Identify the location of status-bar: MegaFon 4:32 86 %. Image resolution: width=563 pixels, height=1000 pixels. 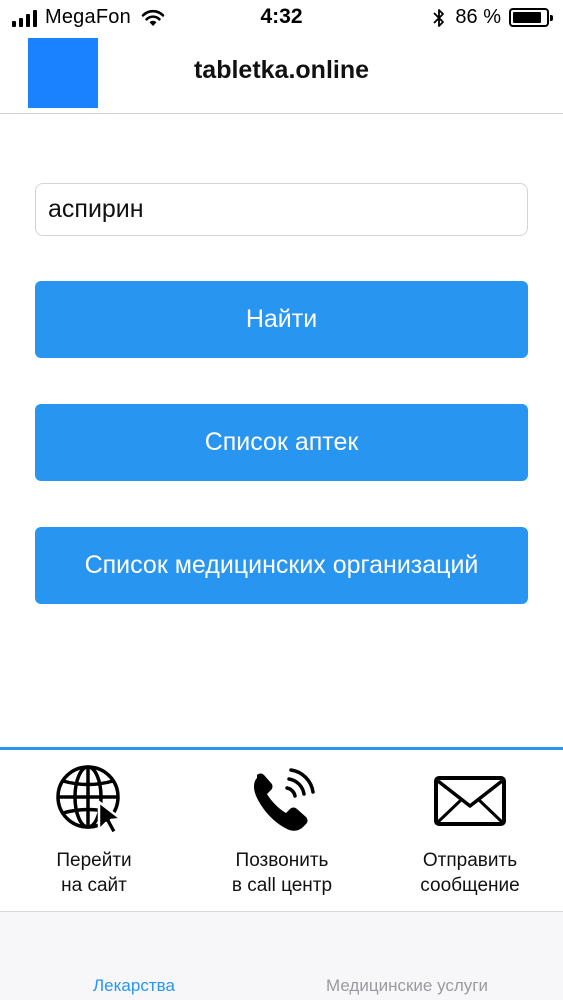
(281, 18).